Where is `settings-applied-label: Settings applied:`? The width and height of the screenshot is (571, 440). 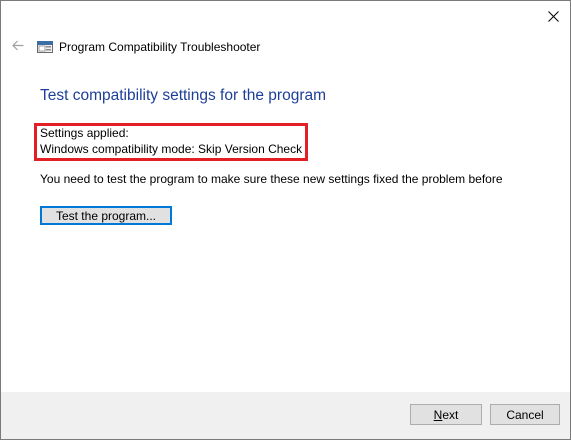 settings-applied-label: Settings applied: is located at coordinates (84, 133).